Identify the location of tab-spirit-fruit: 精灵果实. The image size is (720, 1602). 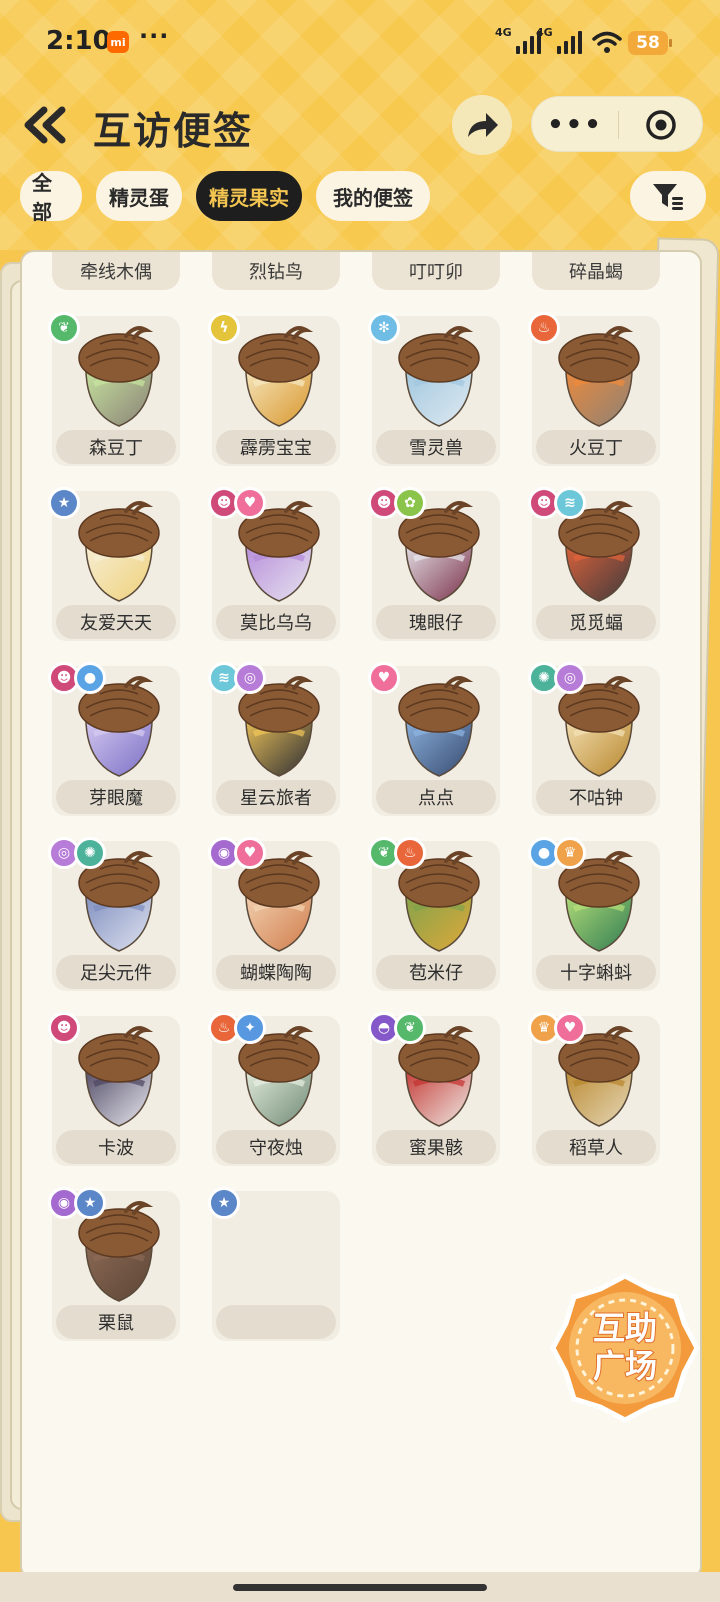
(249, 196).